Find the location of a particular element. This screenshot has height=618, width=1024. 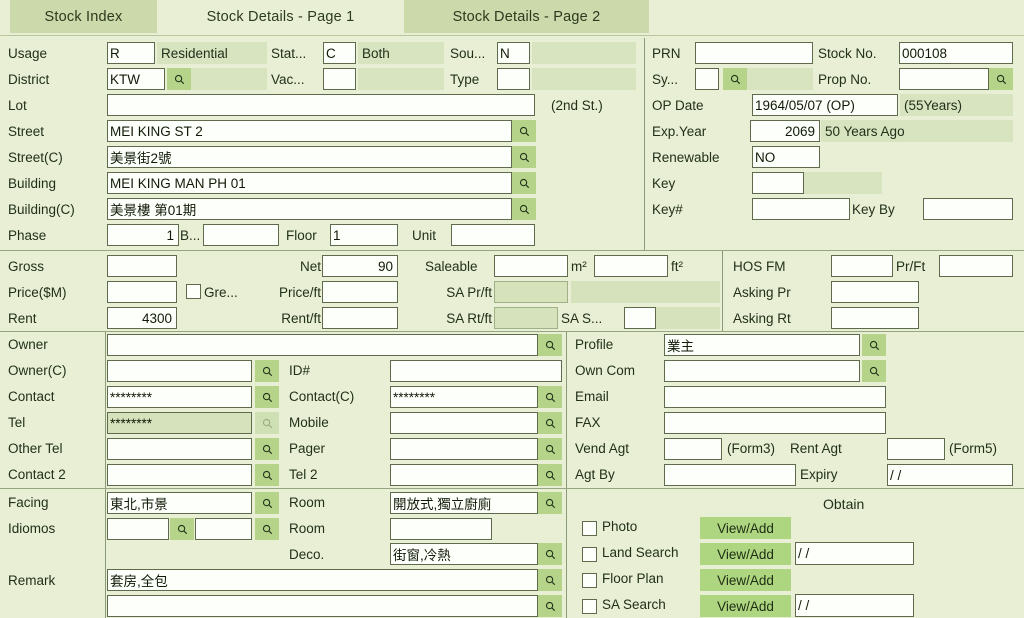

district-code-input: KTW is located at coordinates (136, 79).